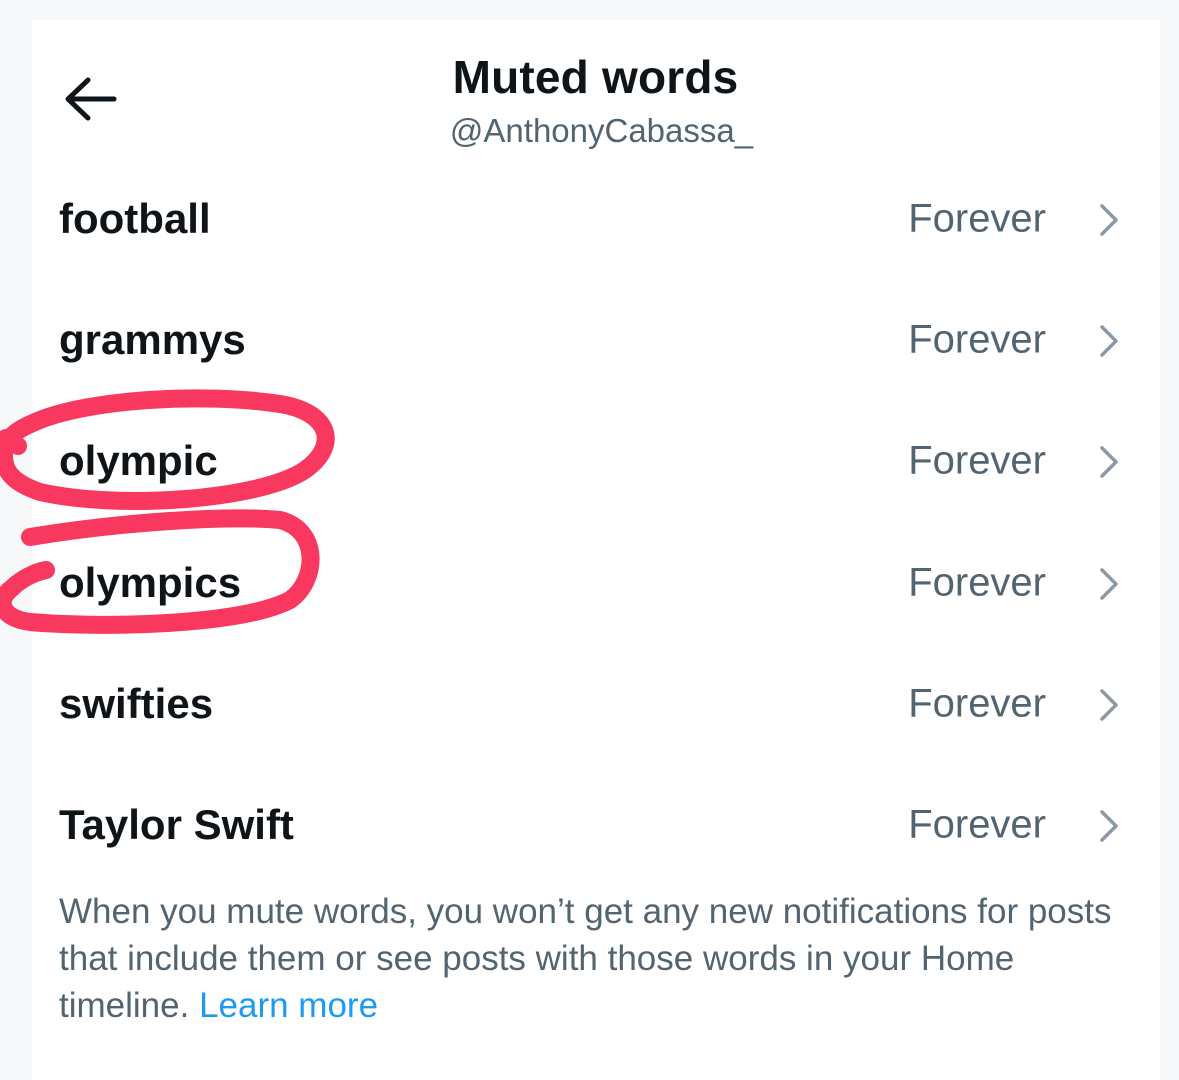  What do you see at coordinates (596, 220) in the screenshot?
I see `muted-word-row: football Forever` at bounding box center [596, 220].